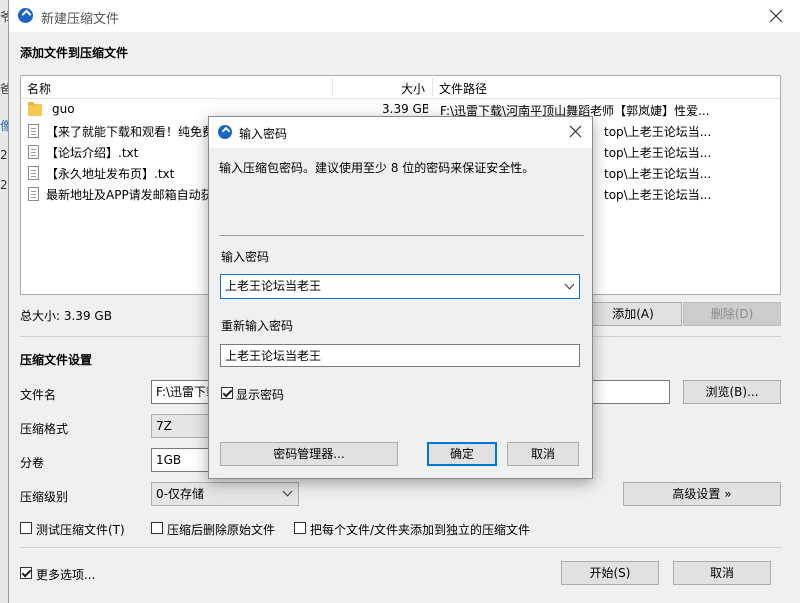 The height and width of the screenshot is (603, 800). What do you see at coordinates (722, 573) in the screenshot?
I see `cancel-button: 取消` at bounding box center [722, 573].